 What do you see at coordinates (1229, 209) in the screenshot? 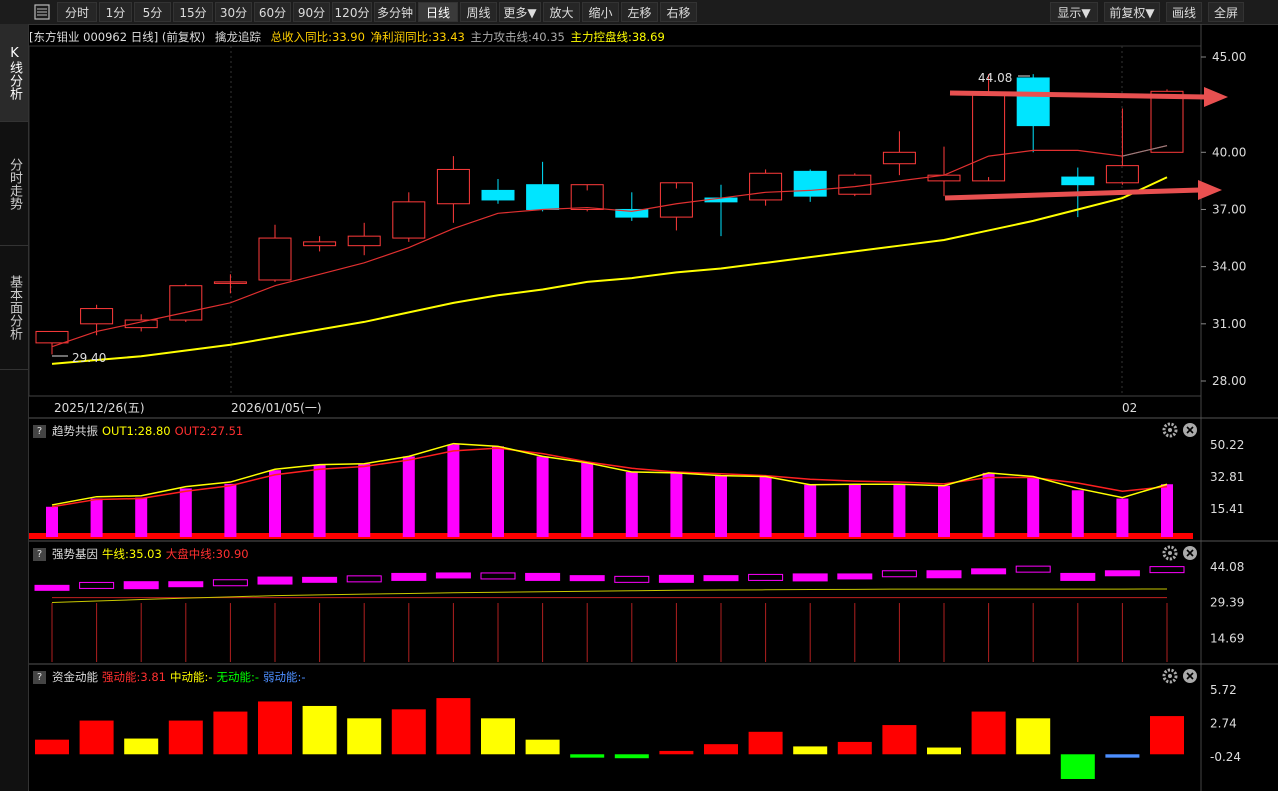
I see `y-tick-label-2: 37.00` at bounding box center [1229, 209].